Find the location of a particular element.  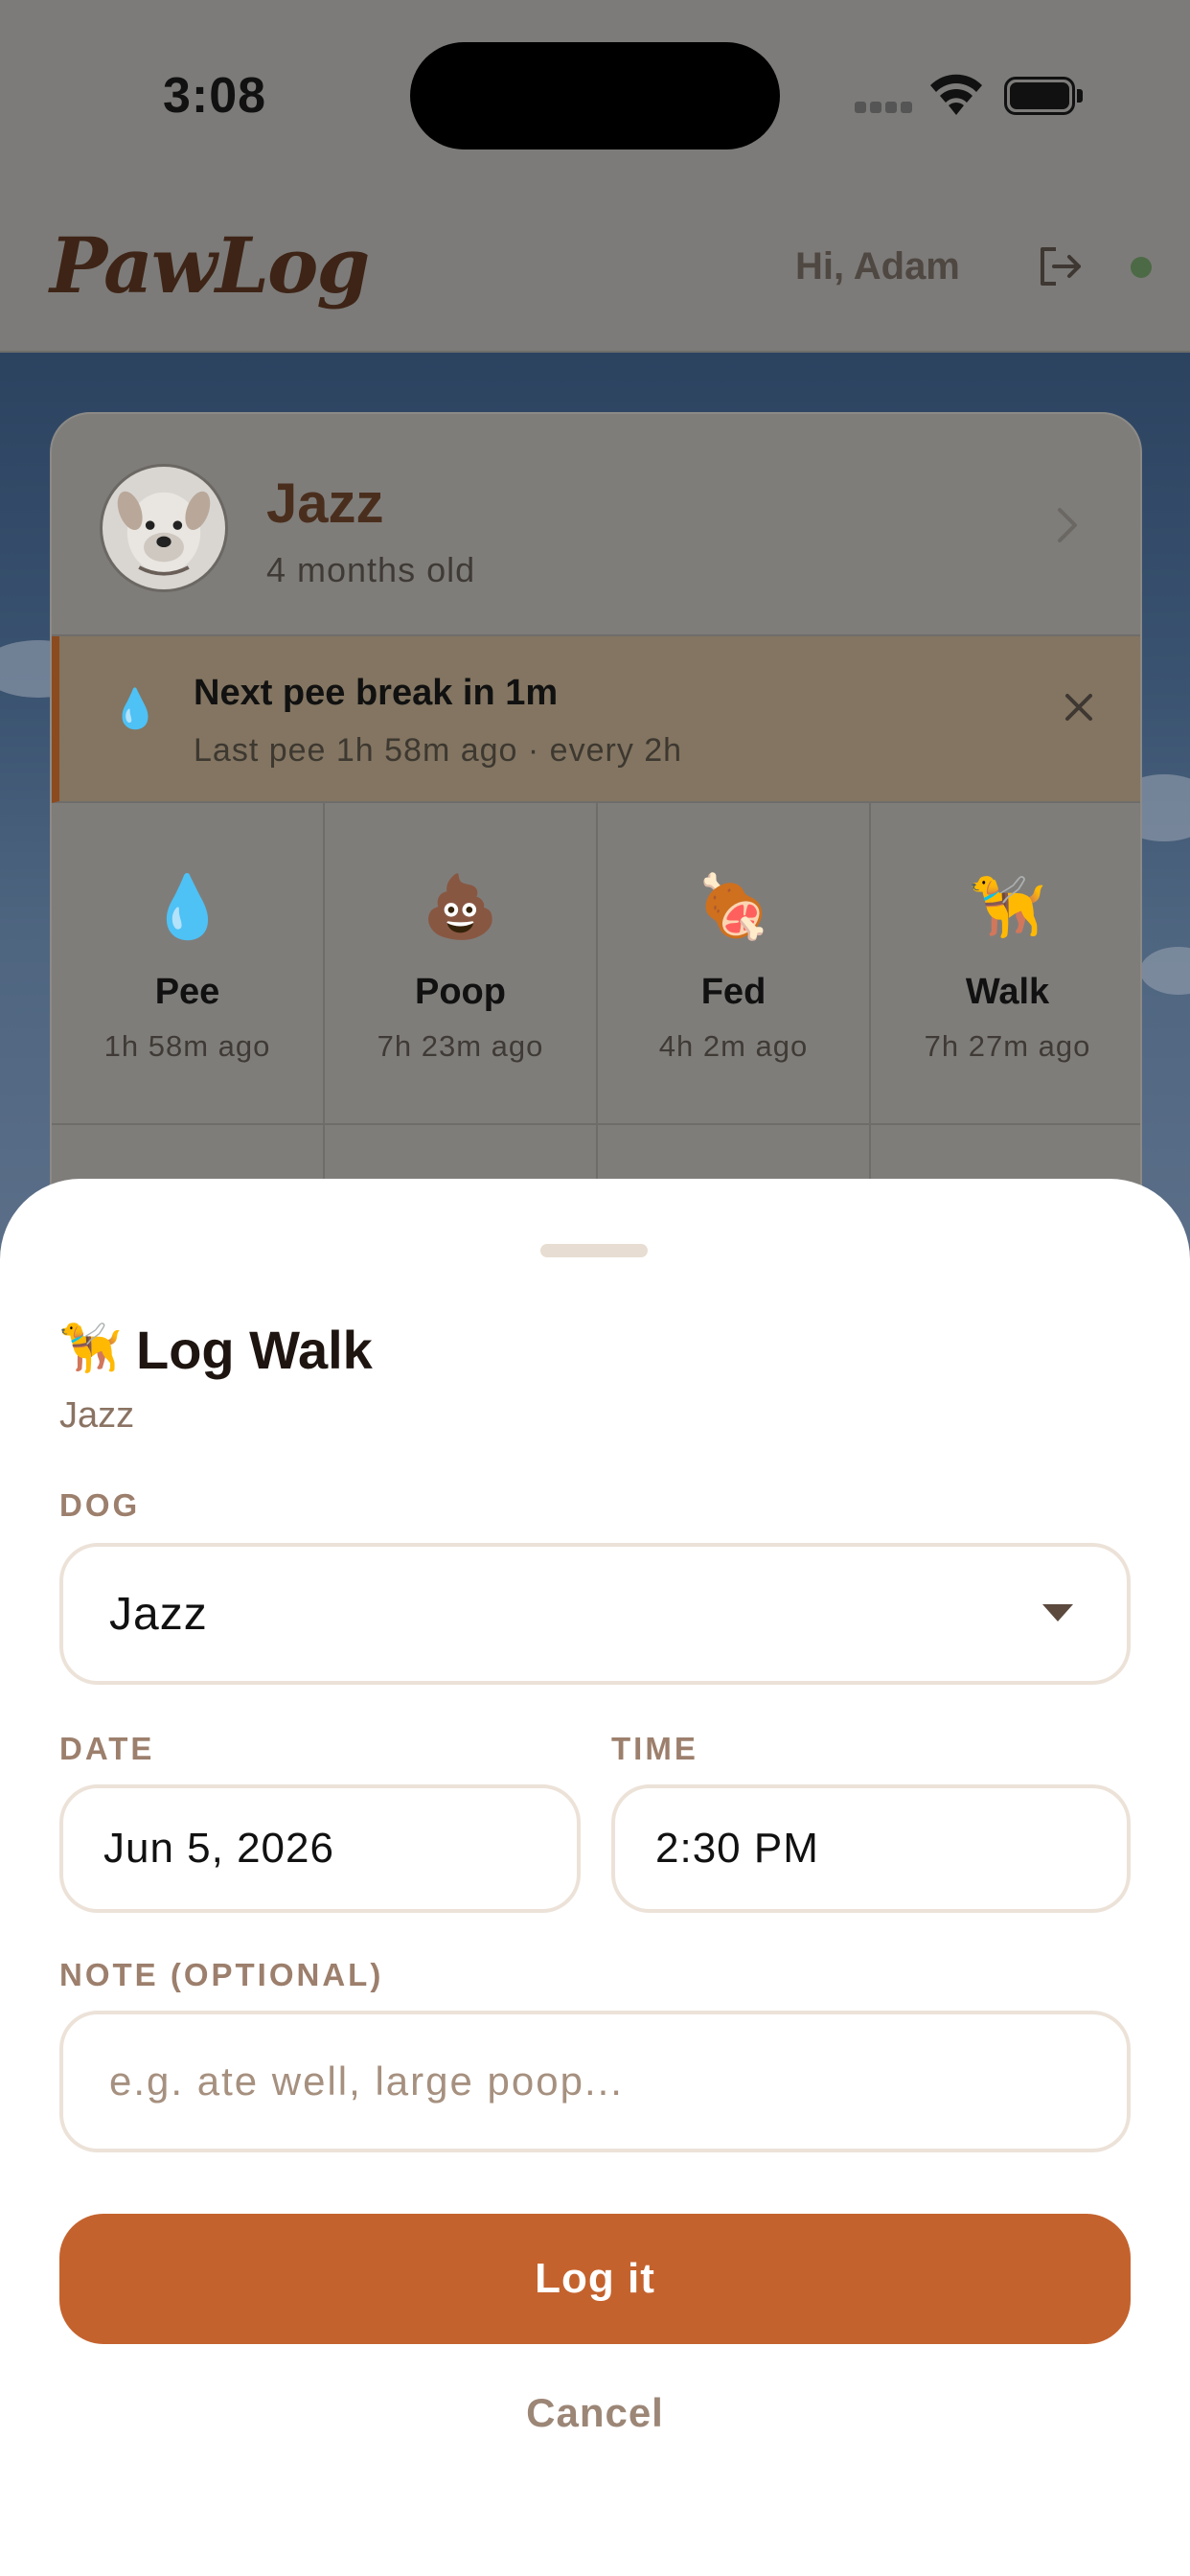

dog-avatar is located at coordinates (164, 528).